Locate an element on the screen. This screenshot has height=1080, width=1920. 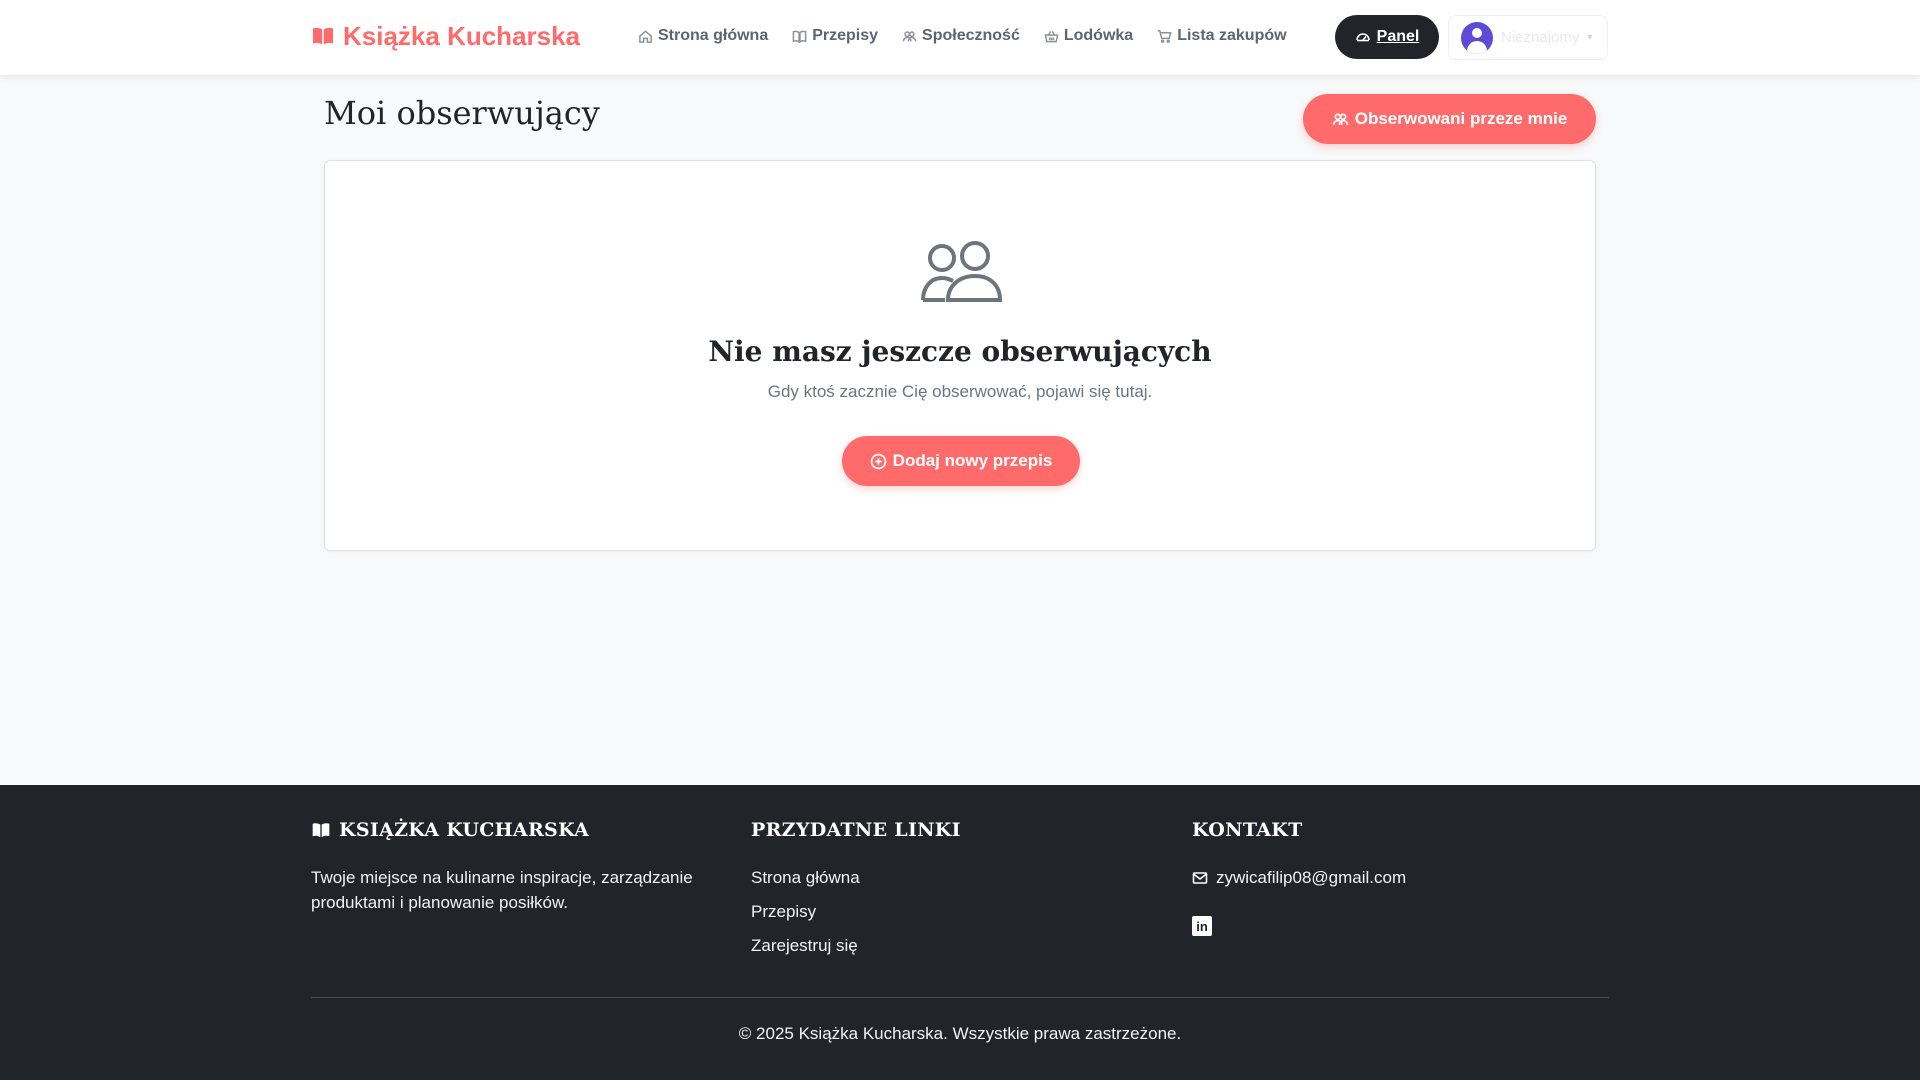
footer-email: zywicafilip08@gmail.com is located at coordinates (1392, 877).